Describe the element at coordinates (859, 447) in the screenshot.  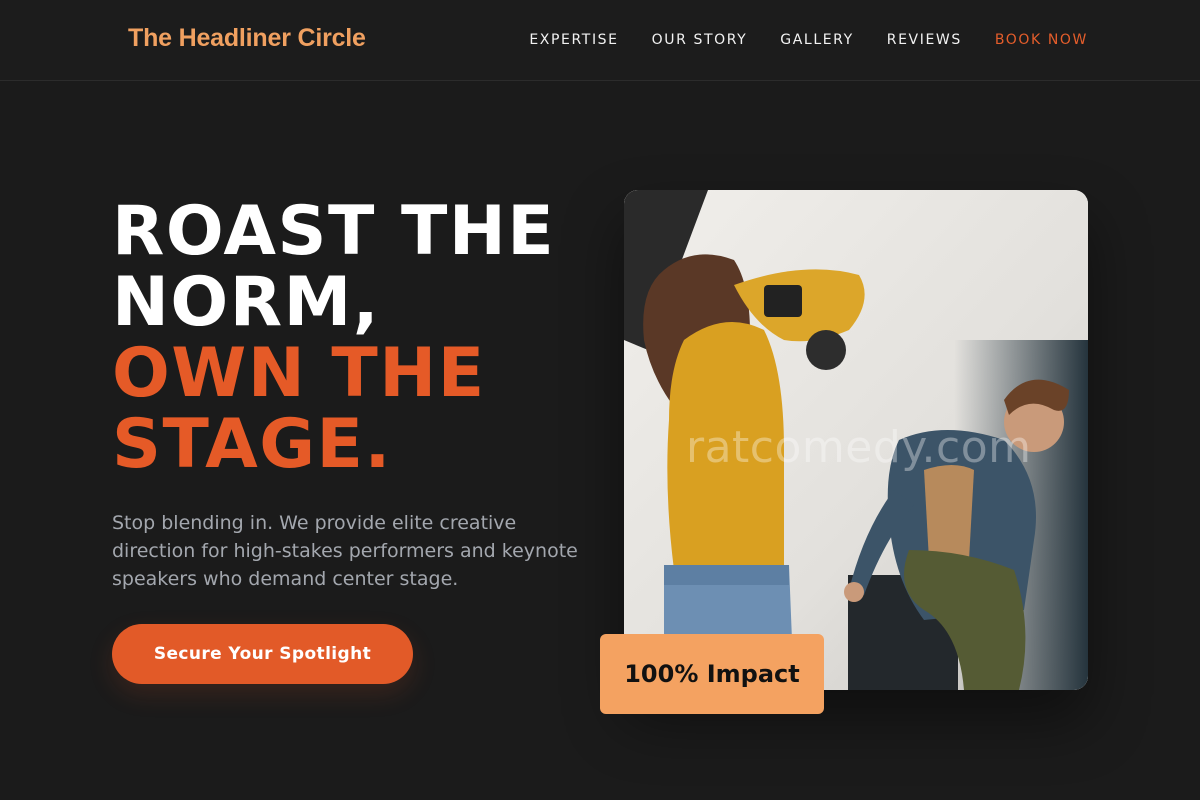
I see `watermark-text: ratcomedy.com` at that location.